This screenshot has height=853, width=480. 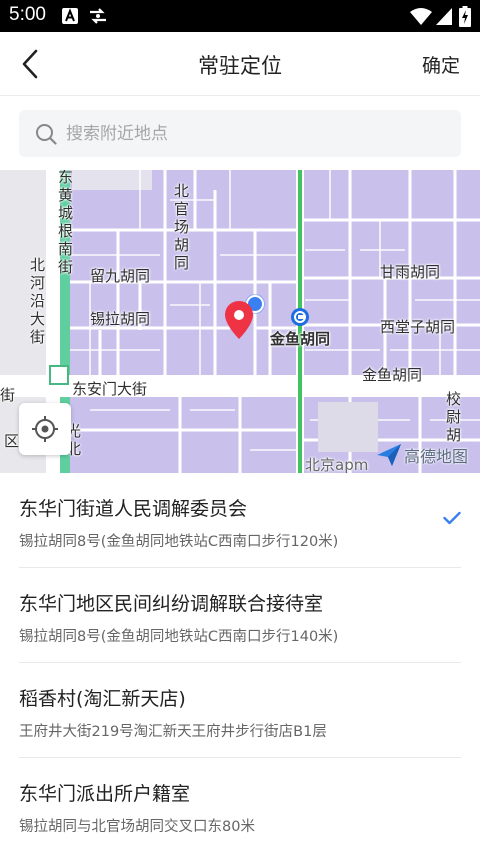 What do you see at coordinates (137, 827) in the screenshot?
I see `place-address: 锡拉胡同与北官场胡同交叉口东80米` at bounding box center [137, 827].